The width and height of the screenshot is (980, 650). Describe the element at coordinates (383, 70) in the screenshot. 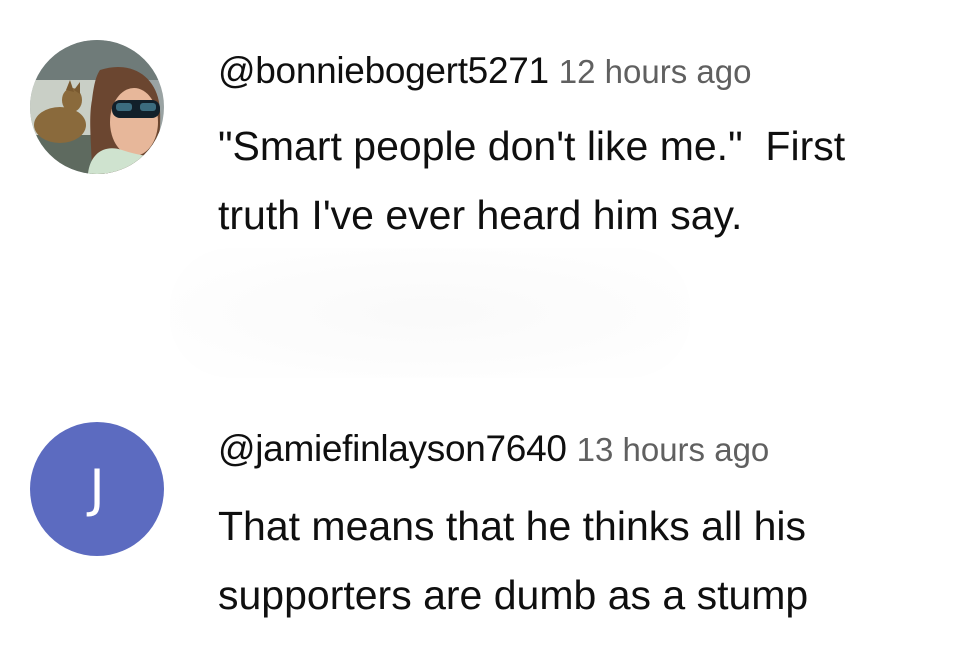

I see `author-handle: @bonniebogert5271` at that location.